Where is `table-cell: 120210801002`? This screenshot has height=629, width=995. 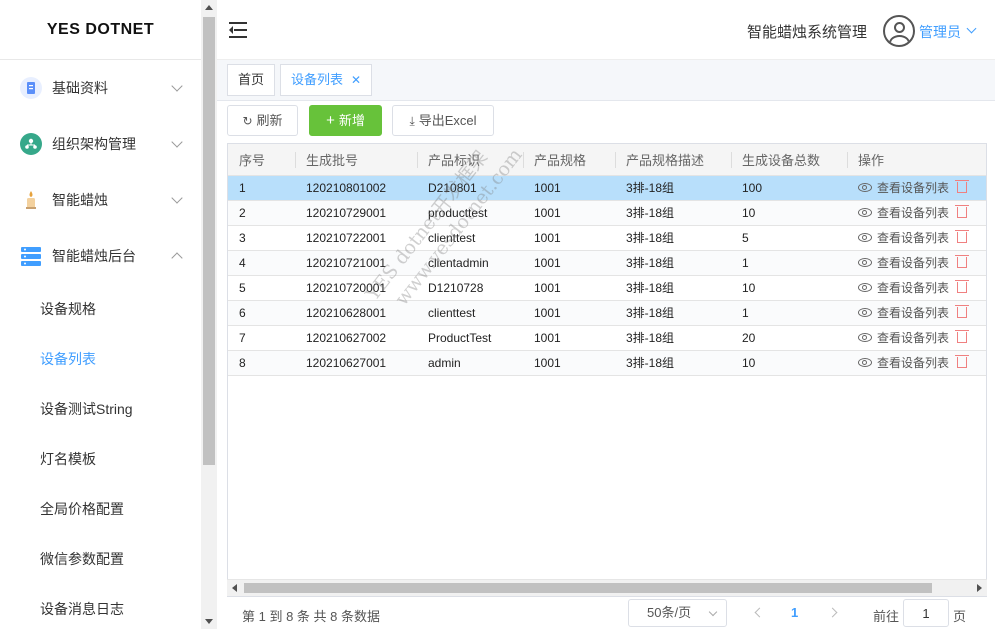 table-cell: 120210801002 is located at coordinates (356, 188).